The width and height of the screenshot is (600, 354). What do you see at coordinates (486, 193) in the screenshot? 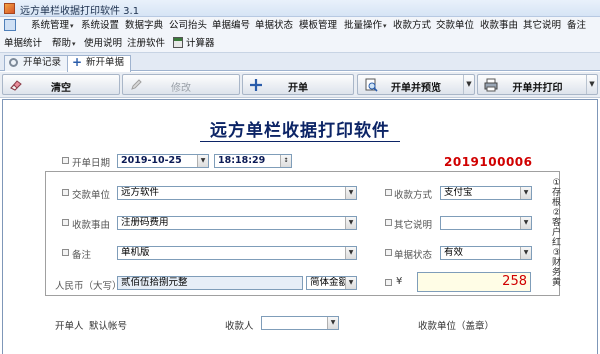
I see `pay-method-select: 支付宝 ▼` at bounding box center [486, 193].